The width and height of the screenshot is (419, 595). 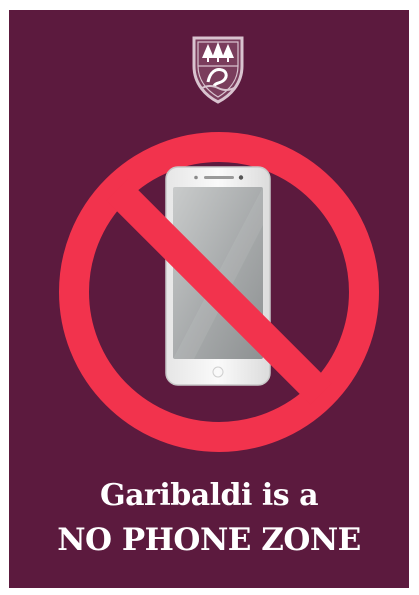 I want to click on headline-line-1: Garibaldi is a, so click(x=209, y=495).